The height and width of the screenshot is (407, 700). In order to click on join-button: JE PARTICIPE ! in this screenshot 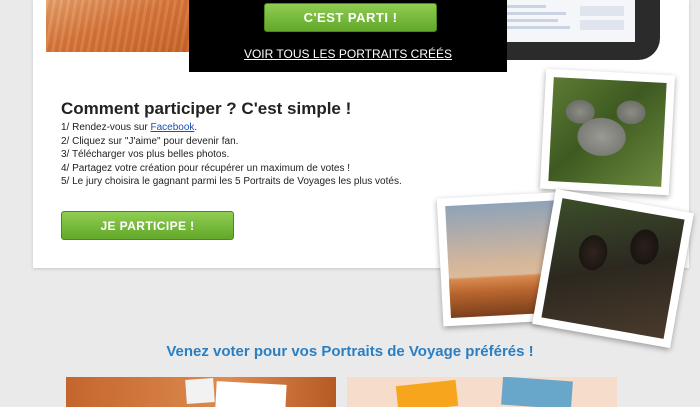, I will do `click(147, 225)`.